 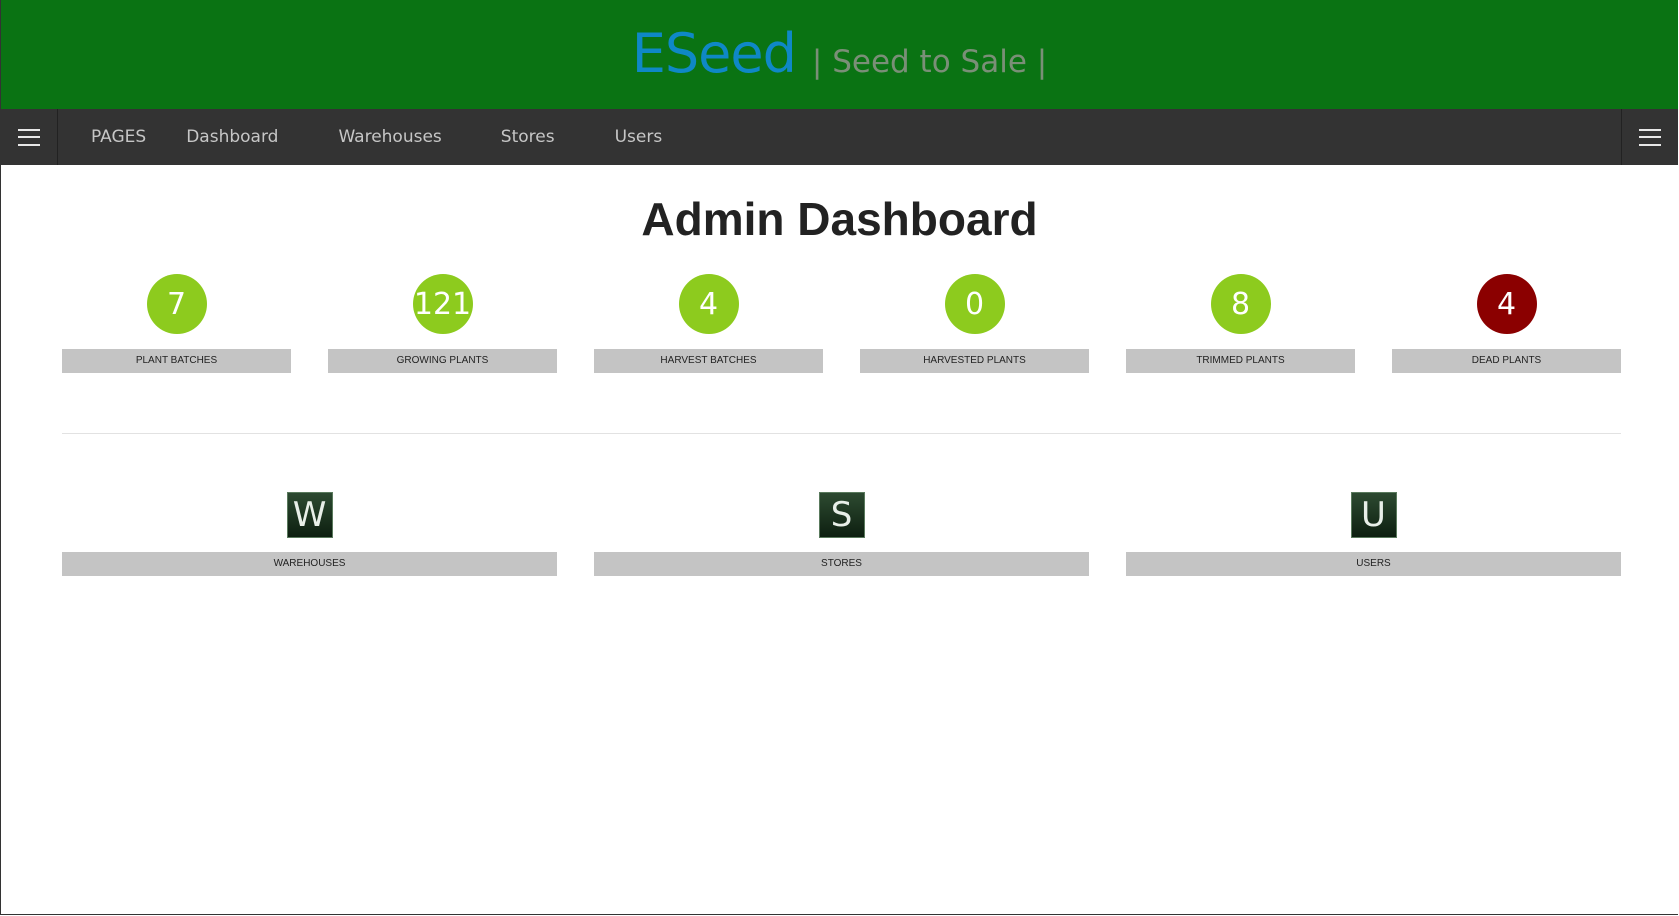 I want to click on stat-label: PLANT BATCHES, so click(x=176, y=361).